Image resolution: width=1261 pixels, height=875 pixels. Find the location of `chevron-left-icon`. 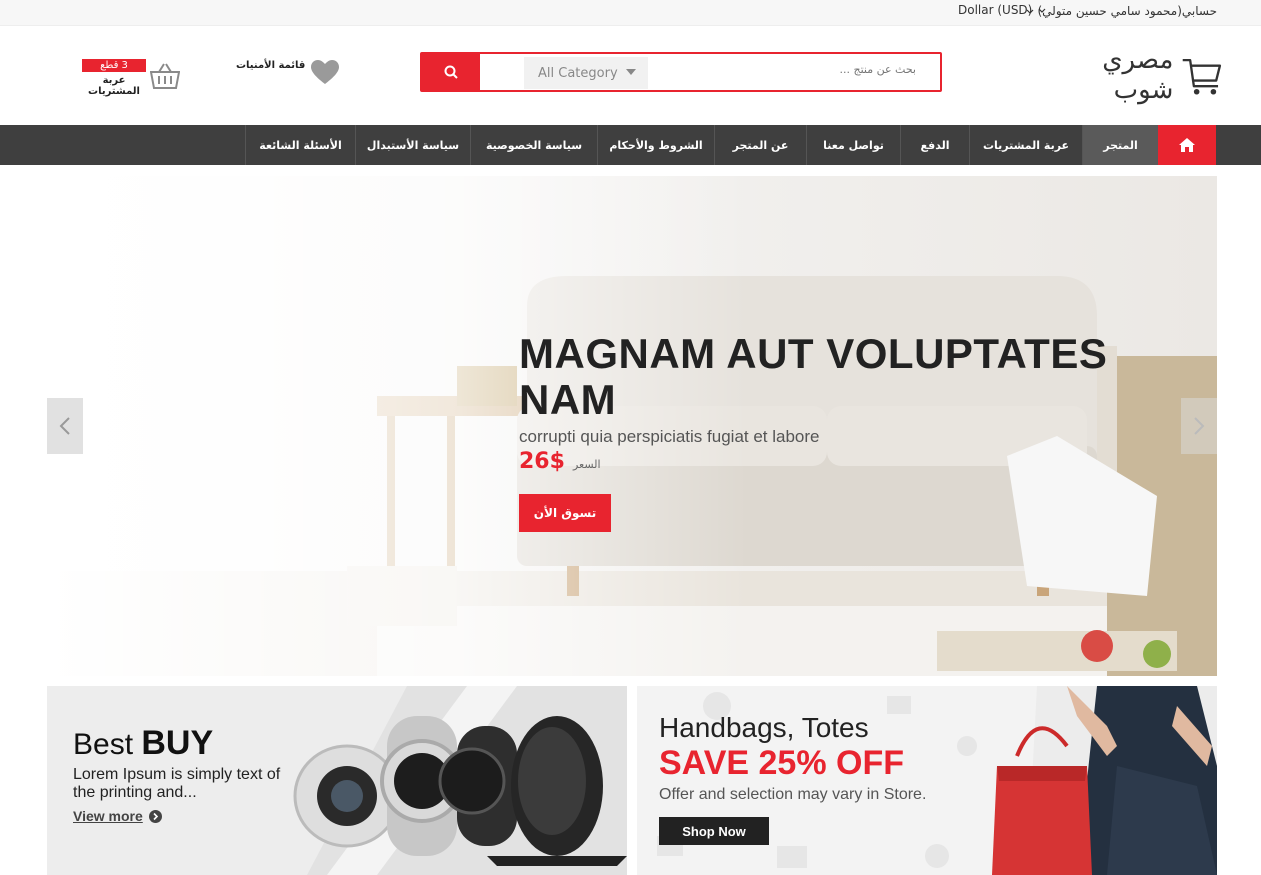

chevron-left-icon is located at coordinates (64, 426).